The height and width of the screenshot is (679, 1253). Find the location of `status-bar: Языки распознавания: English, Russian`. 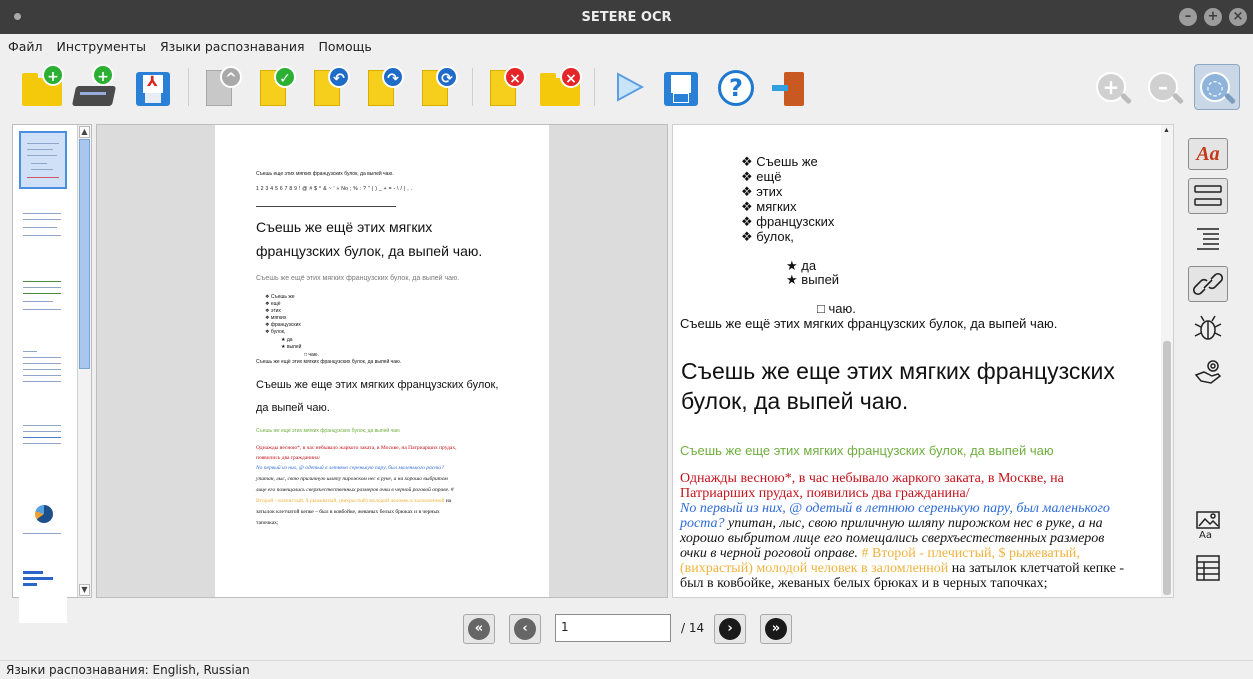

status-bar: Языки распознавания: English, Russian is located at coordinates (626, 669).